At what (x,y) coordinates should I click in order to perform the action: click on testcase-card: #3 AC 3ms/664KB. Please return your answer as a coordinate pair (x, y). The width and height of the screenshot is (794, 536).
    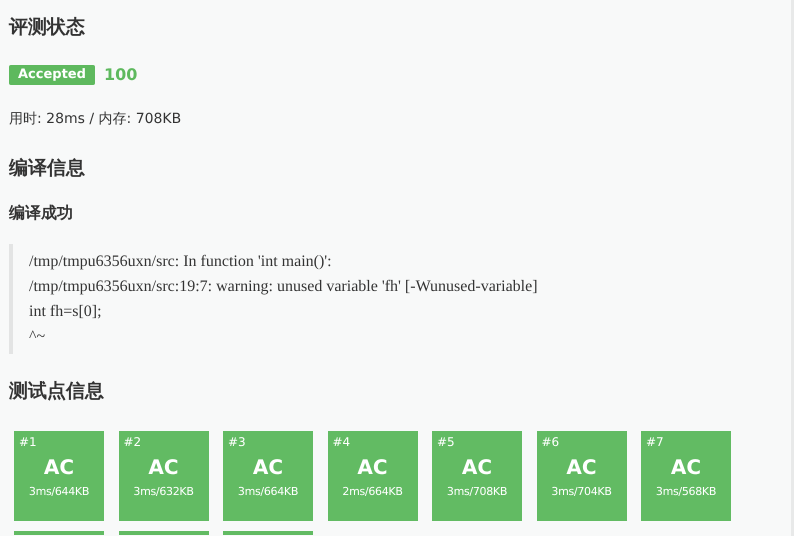
    Looking at the image, I should click on (268, 476).